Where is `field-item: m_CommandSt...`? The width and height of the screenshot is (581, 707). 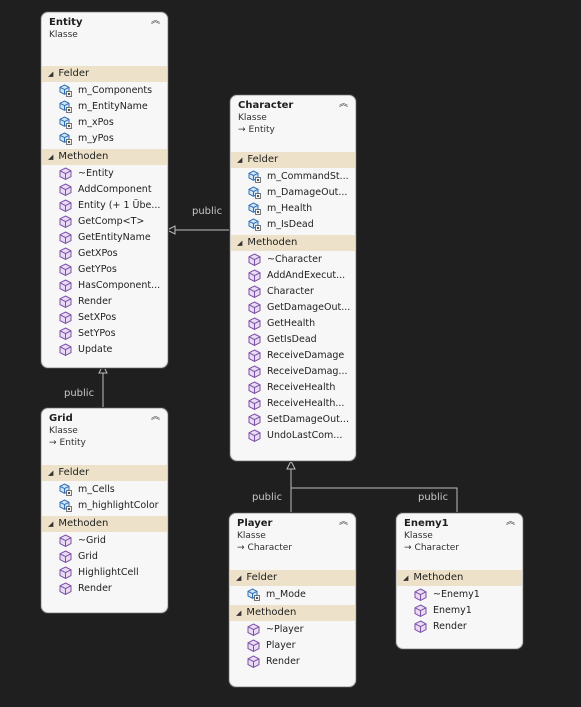 field-item: m_CommandSt... is located at coordinates (293, 177).